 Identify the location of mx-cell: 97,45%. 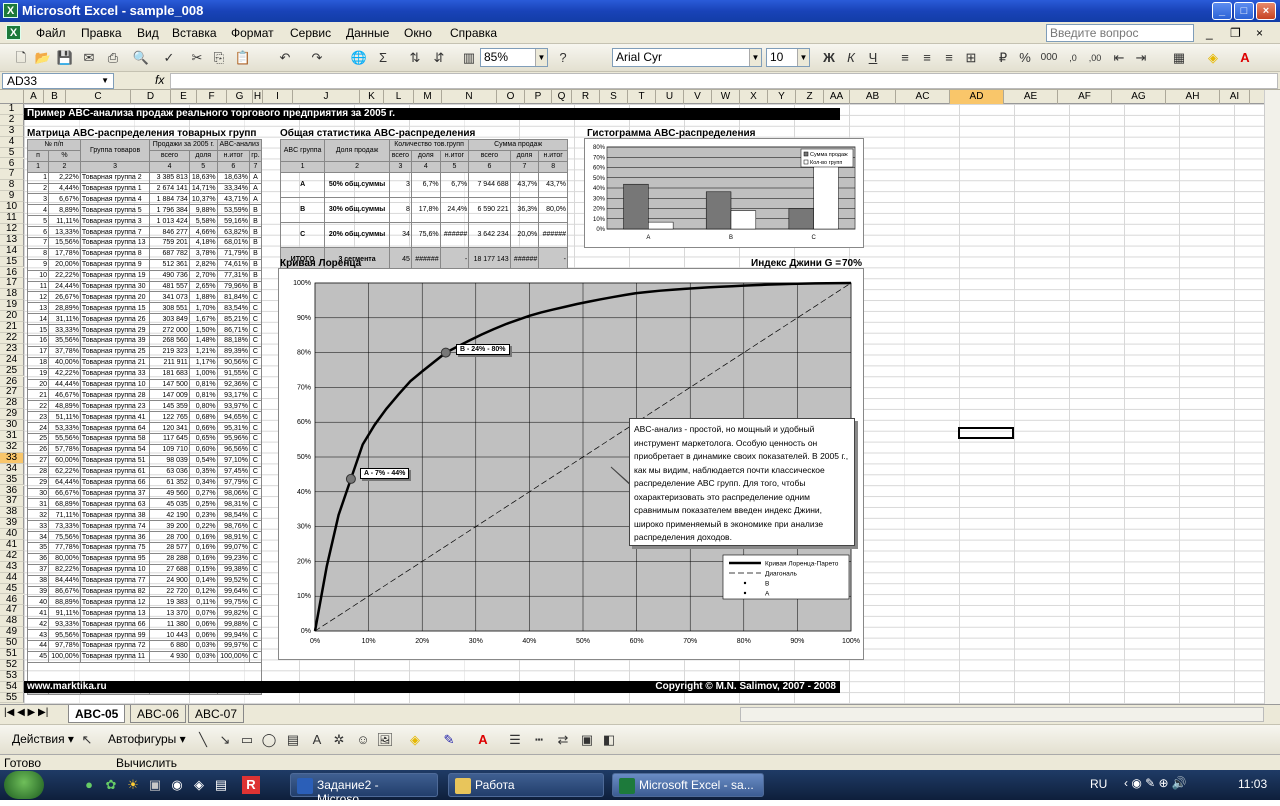
(233, 471).